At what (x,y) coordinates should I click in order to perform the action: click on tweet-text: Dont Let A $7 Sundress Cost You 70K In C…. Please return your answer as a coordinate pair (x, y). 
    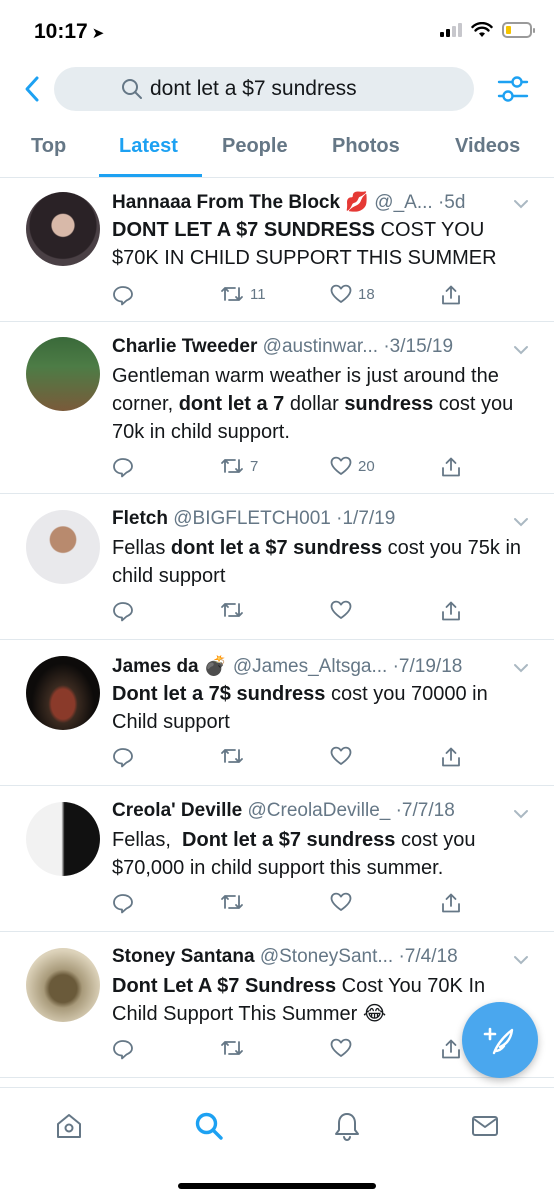
    Looking at the image, I should click on (317, 1000).